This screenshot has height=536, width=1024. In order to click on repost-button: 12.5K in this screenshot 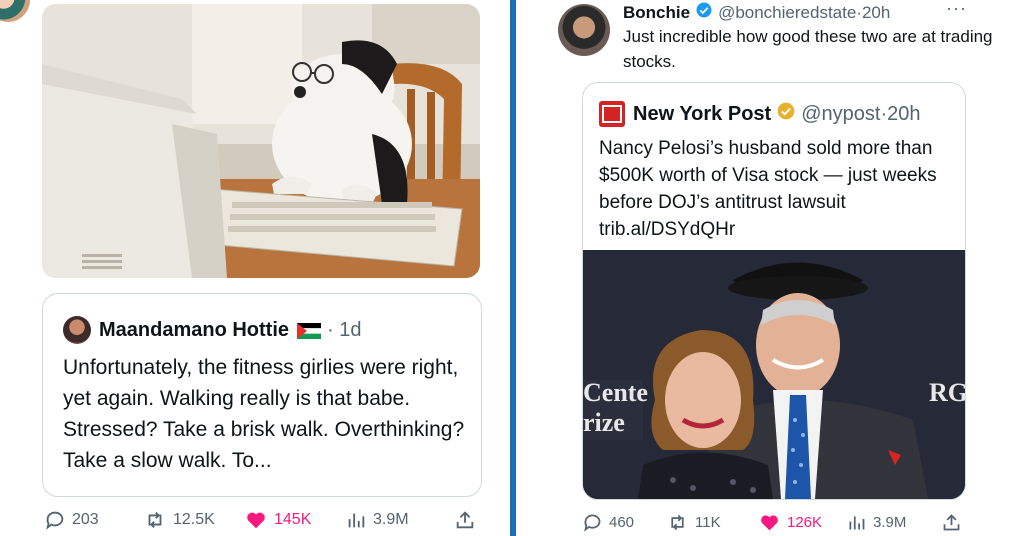, I will do `click(179, 520)`.